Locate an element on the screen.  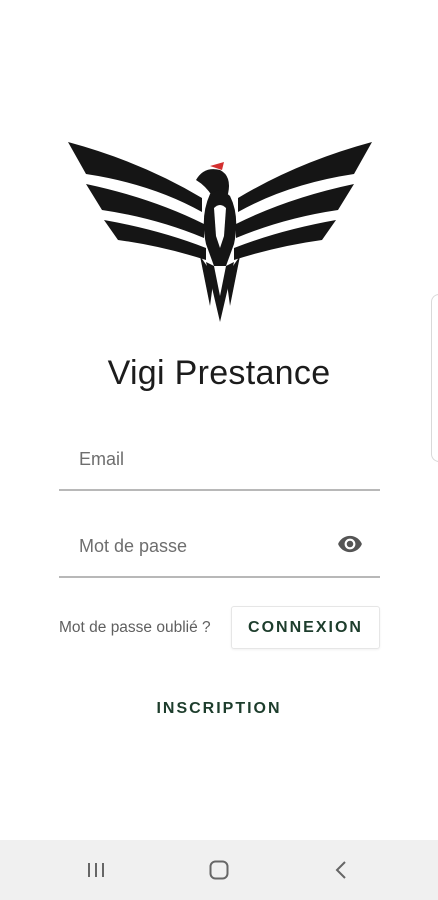
recents-icon is located at coordinates (96, 870).